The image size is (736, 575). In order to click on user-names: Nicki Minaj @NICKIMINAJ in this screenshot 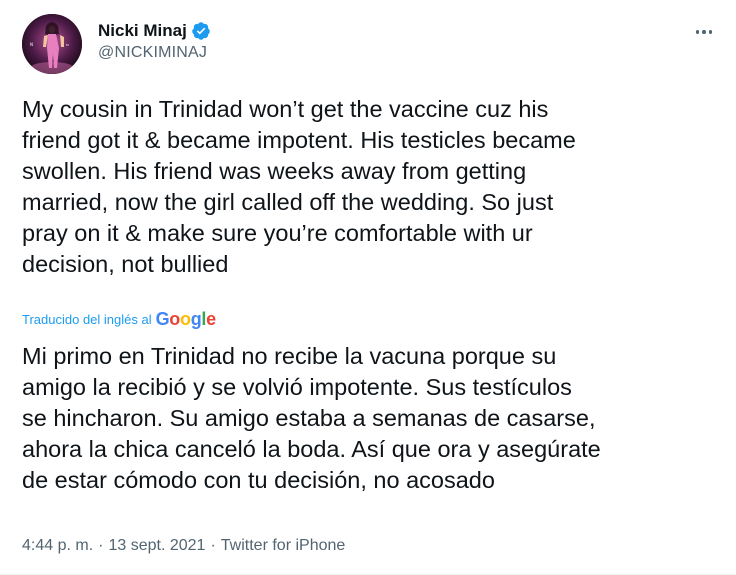, I will do `click(154, 41)`.